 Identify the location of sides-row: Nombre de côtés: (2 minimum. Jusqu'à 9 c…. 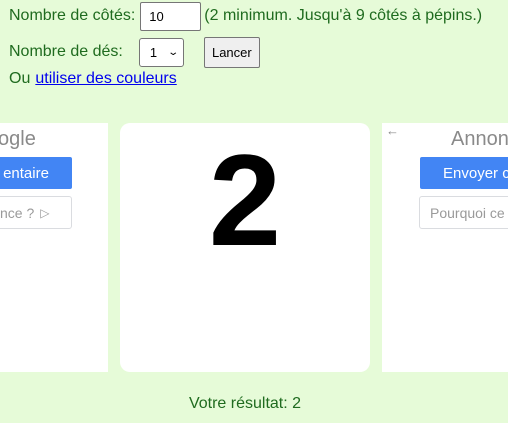
(246, 16).